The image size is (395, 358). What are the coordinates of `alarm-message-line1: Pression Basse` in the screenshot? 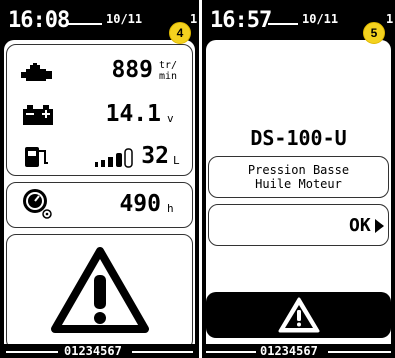 It's located at (298, 170).